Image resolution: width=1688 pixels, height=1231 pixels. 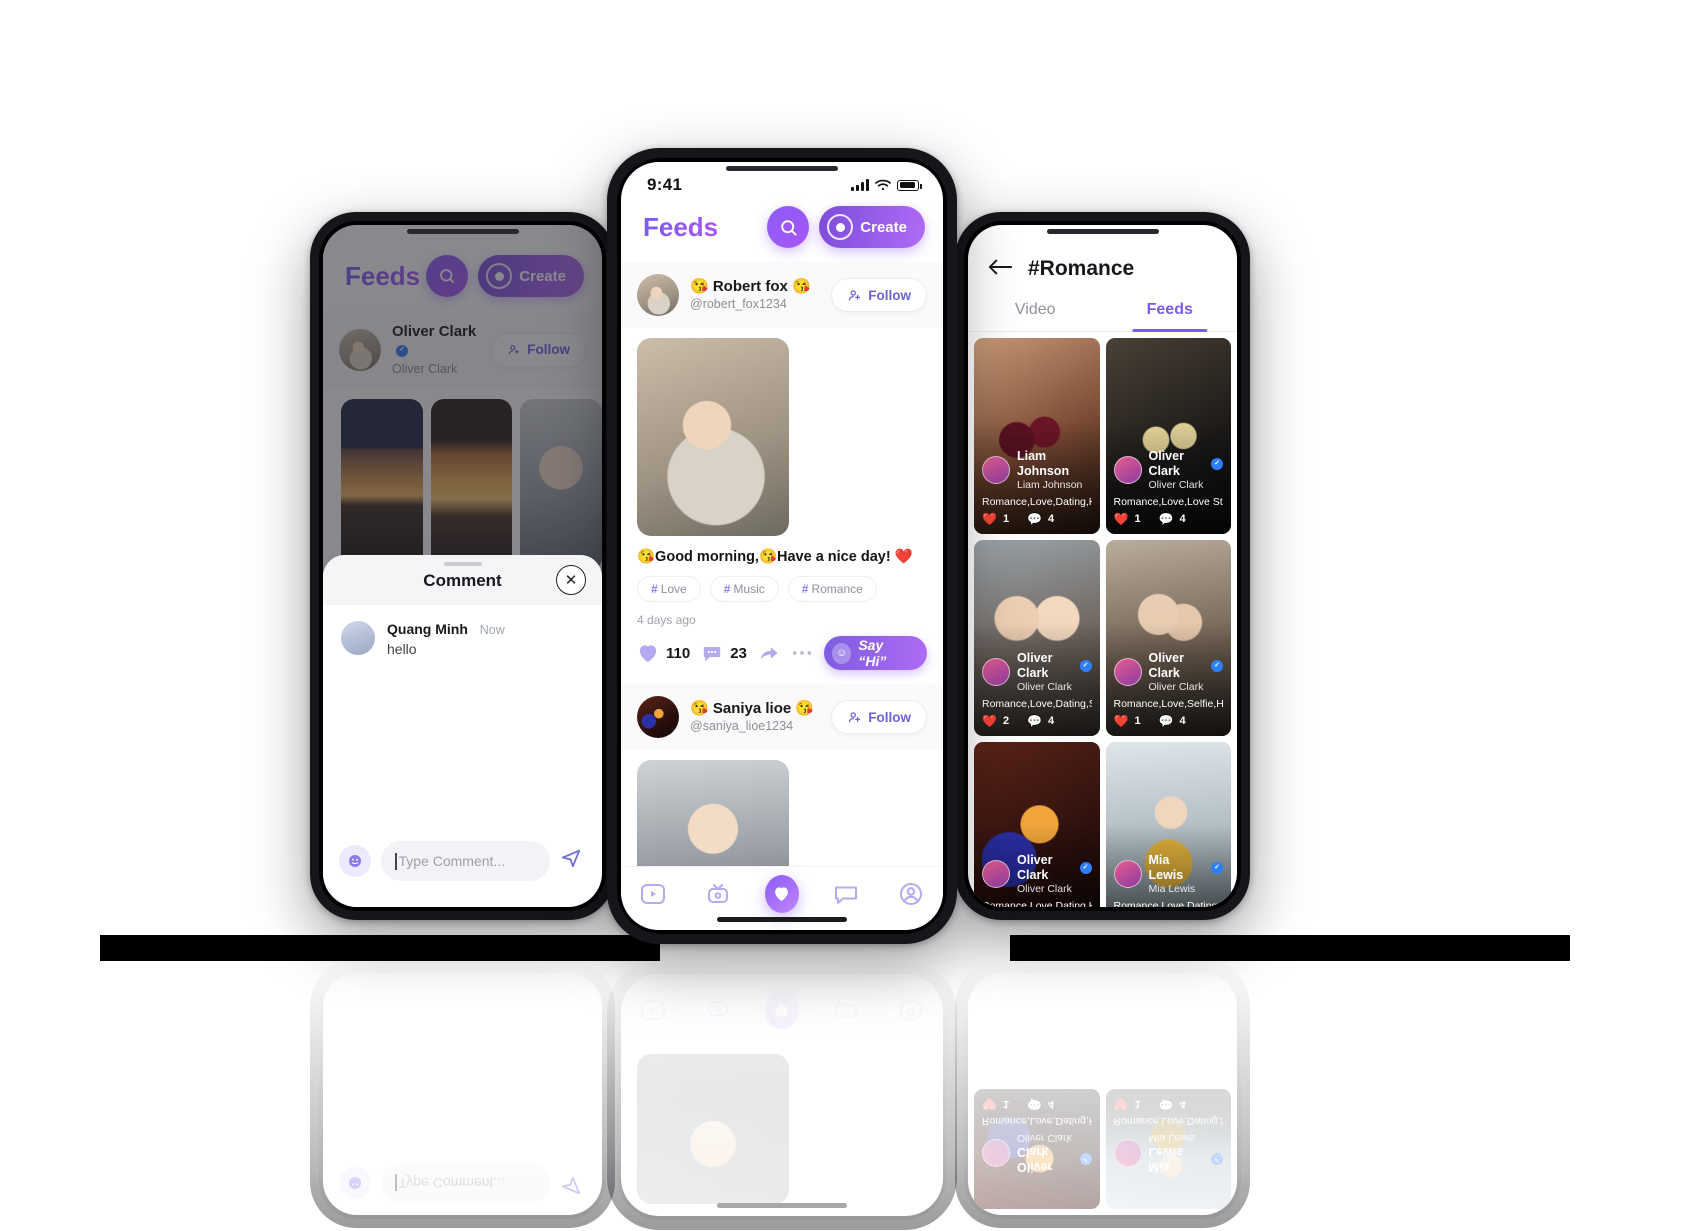 I want to click on post-tags: # Love # Music # Romance, so click(x=782, y=583).